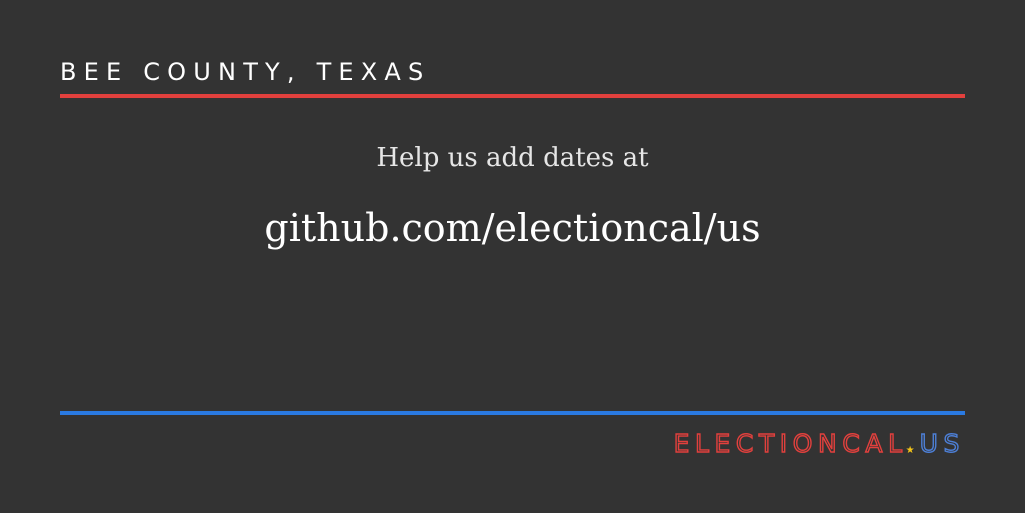 The height and width of the screenshot is (513, 1025). I want to click on help-prompt: Help us add dates at, so click(512, 158).